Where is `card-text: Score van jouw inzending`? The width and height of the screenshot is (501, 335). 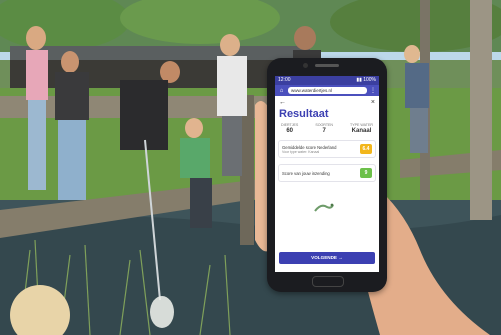 card-text: Score van jouw inzending is located at coordinates (306, 173).